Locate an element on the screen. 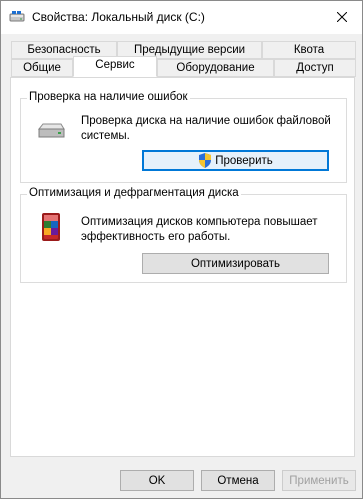 The height and width of the screenshot is (499, 363). tab-tools: Сервис is located at coordinates (115, 66).